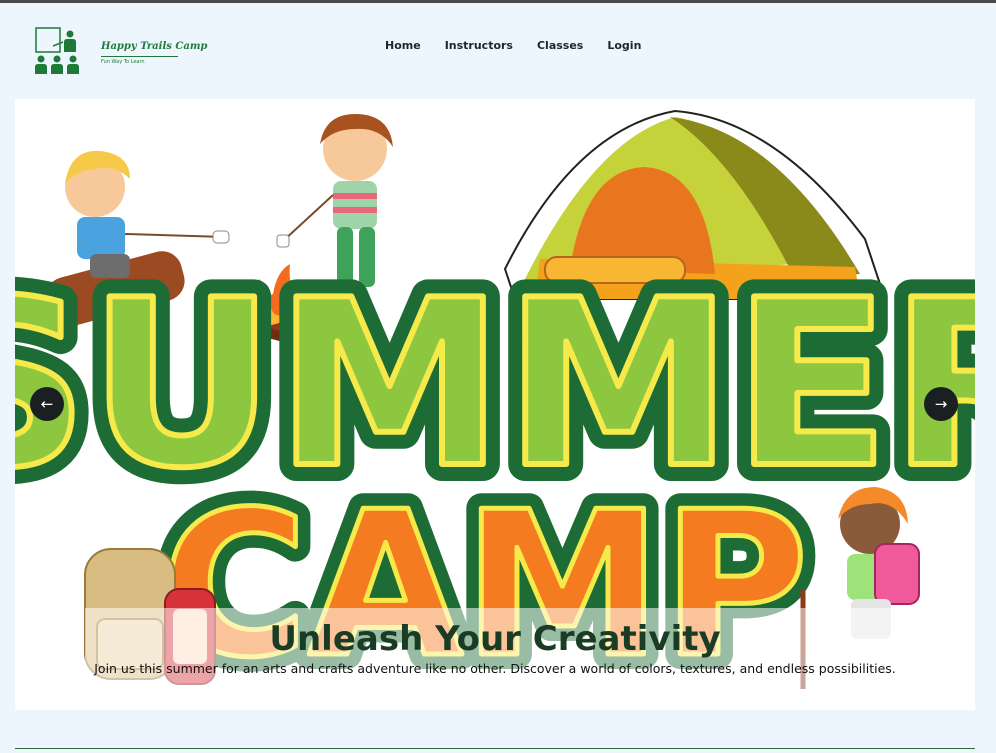 This screenshot has height=753, width=996. I want to click on hero-title: Unleash Your Creativity, so click(495, 639).